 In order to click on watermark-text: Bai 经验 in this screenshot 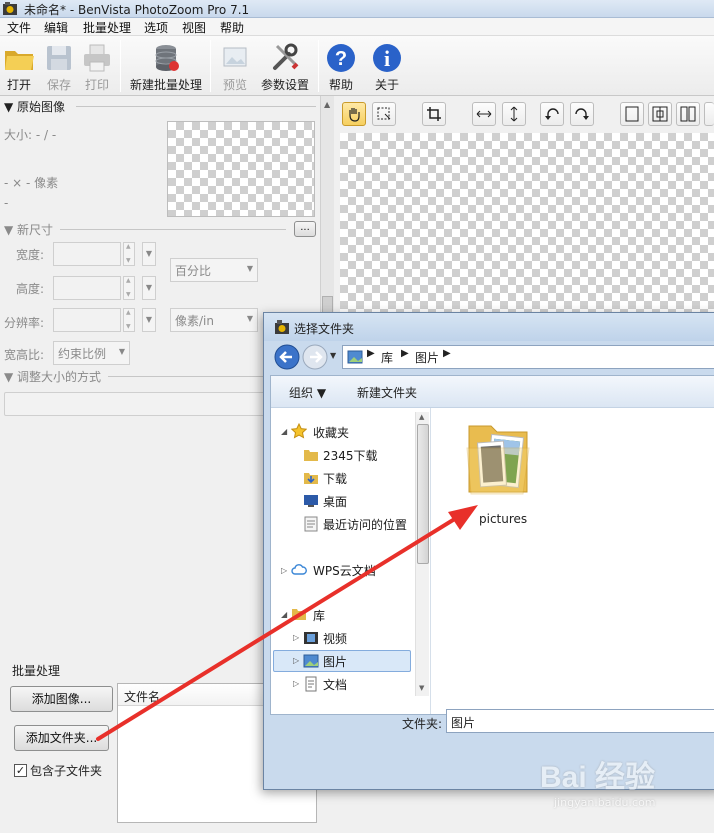, I will do `click(598, 777)`.